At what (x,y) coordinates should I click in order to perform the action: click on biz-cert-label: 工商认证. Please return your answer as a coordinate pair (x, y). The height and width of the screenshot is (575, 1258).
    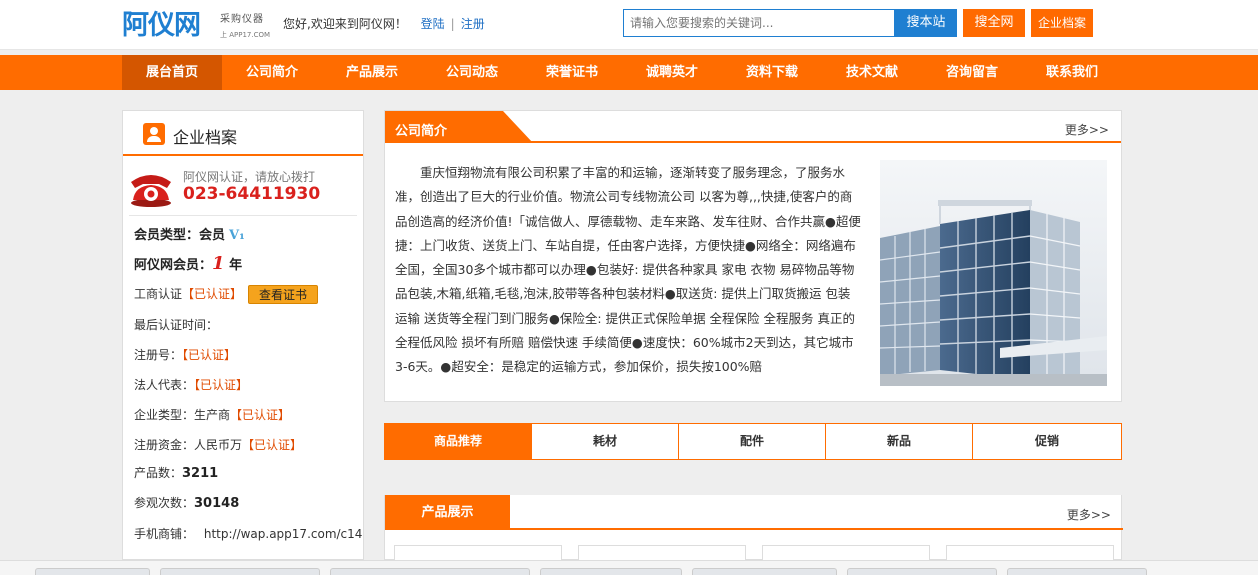
    Looking at the image, I should click on (158, 294).